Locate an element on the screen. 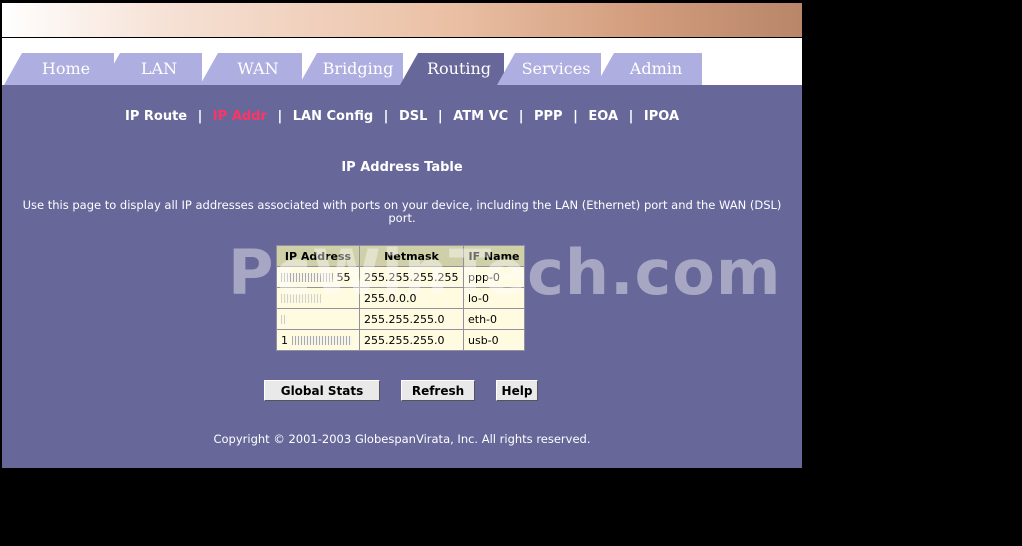 This screenshot has height=546, width=1022. column-header-if-name: IF Name is located at coordinates (494, 256).